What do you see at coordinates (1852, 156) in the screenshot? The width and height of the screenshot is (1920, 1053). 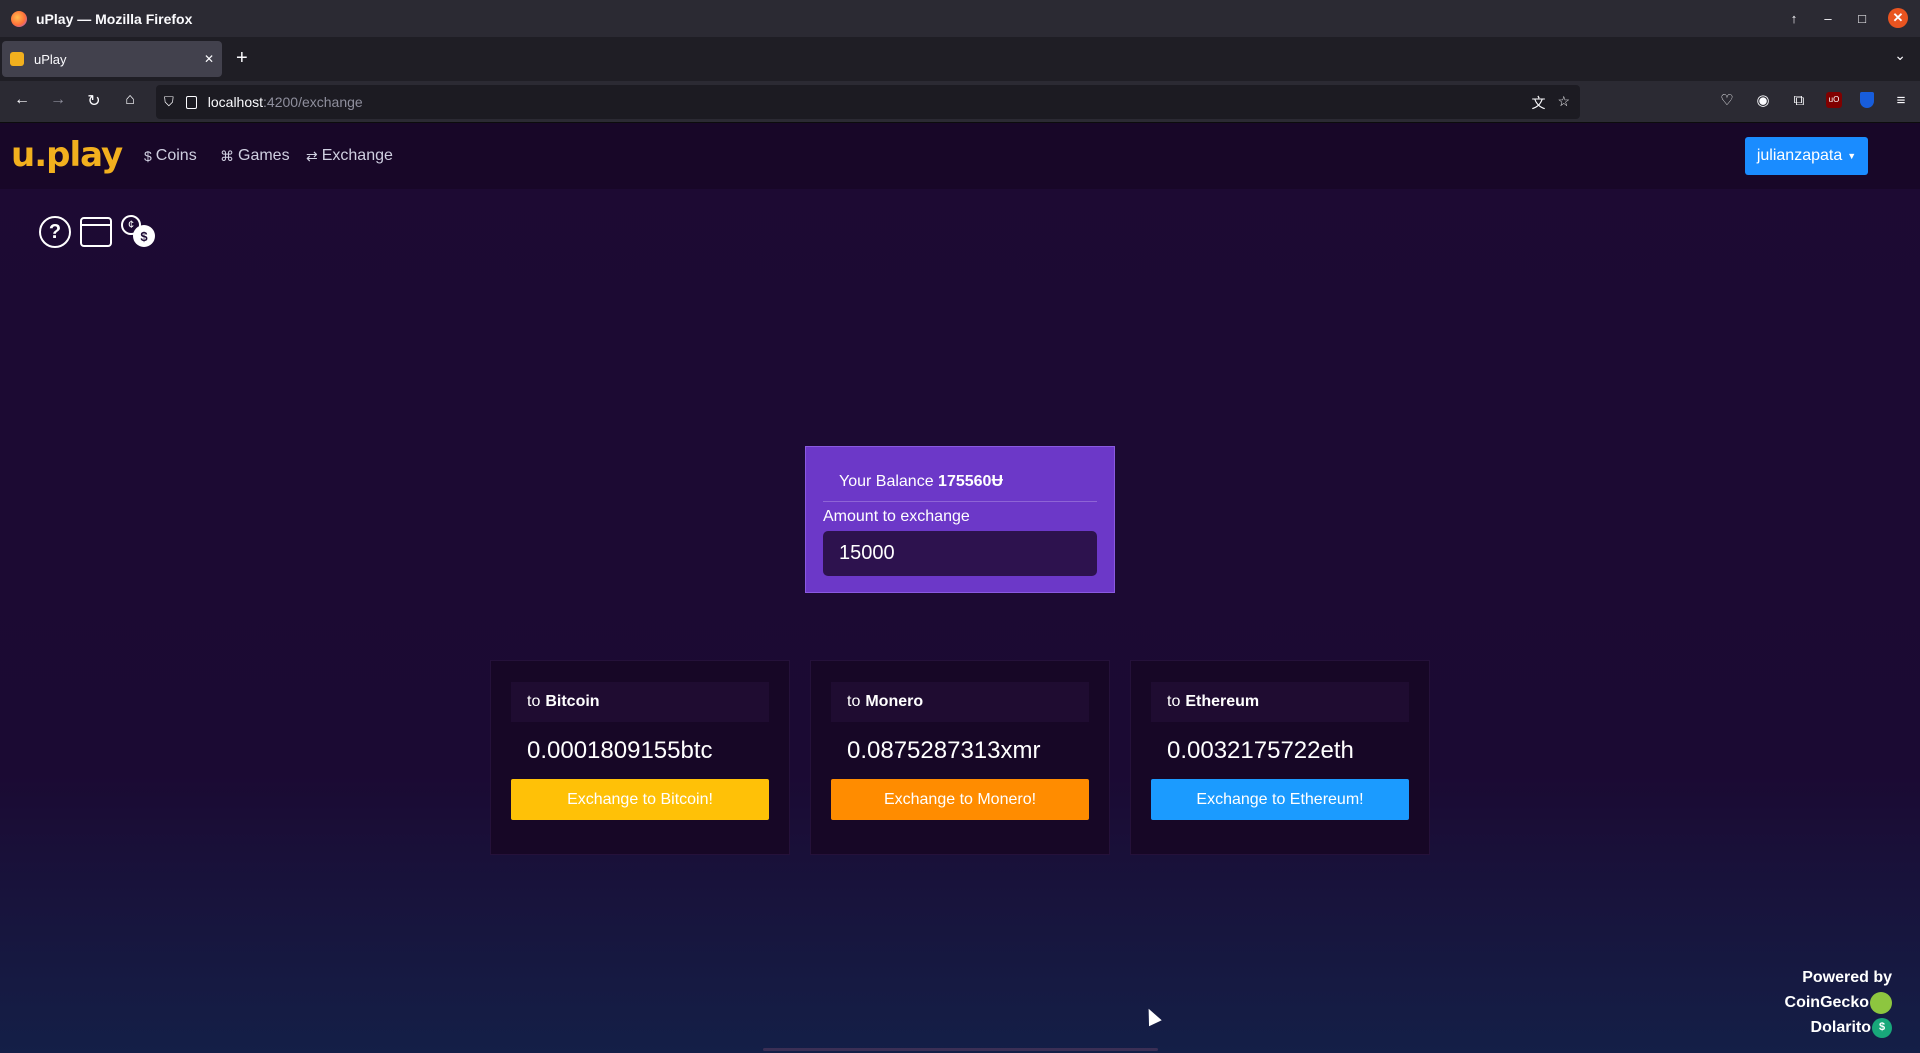 I see `caret-down-icon: ▼` at bounding box center [1852, 156].